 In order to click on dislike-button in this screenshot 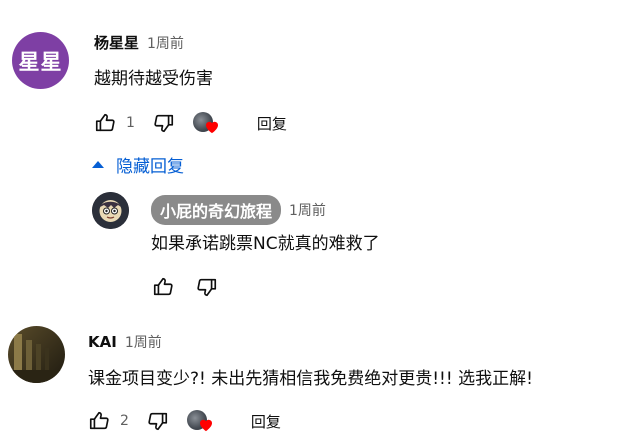, I will do `click(158, 421)`.